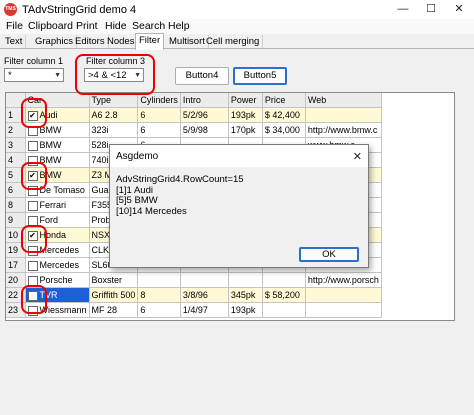 Image resolution: width=474 pixels, height=415 pixels. What do you see at coordinates (16, 280) in the screenshot?
I see `row-number: 20` at bounding box center [16, 280].